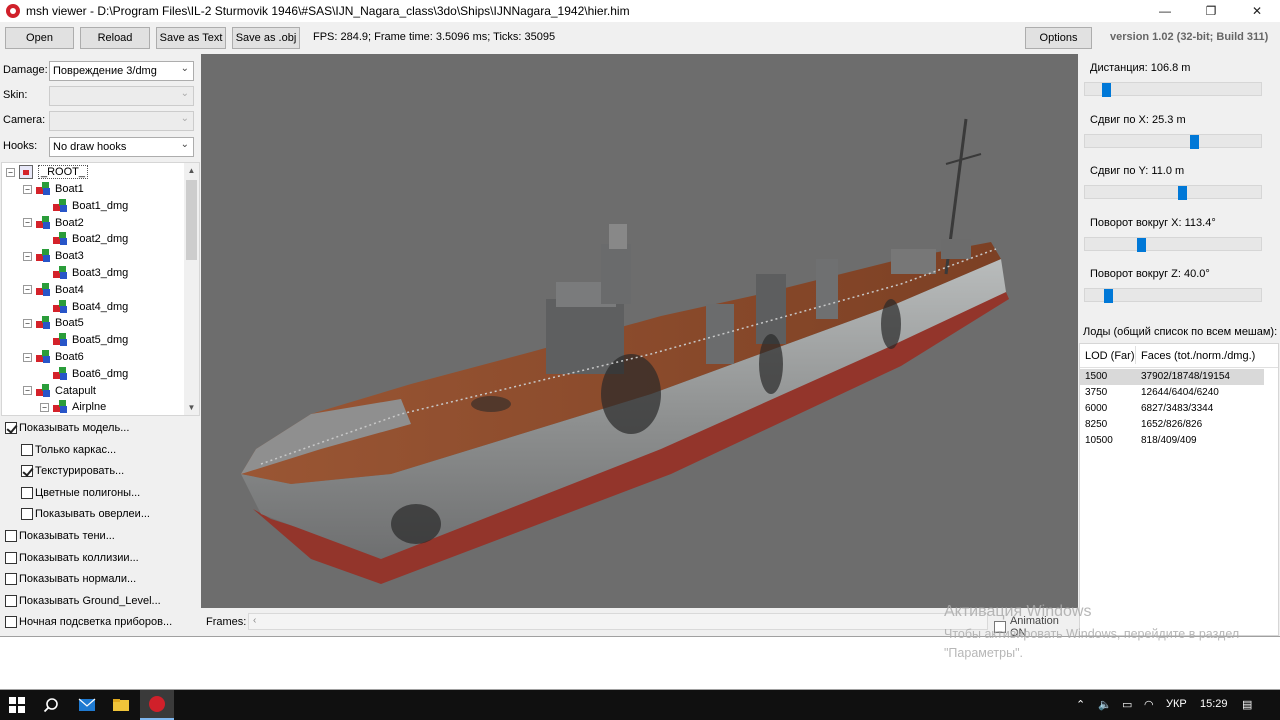  I want to click on lod-row: 3750 12644/6404/6240, so click(1172, 393).